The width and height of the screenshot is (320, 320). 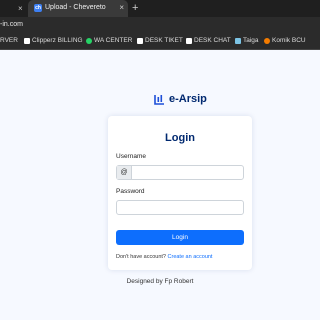 I want to click on username-group: @, so click(x=180, y=172).